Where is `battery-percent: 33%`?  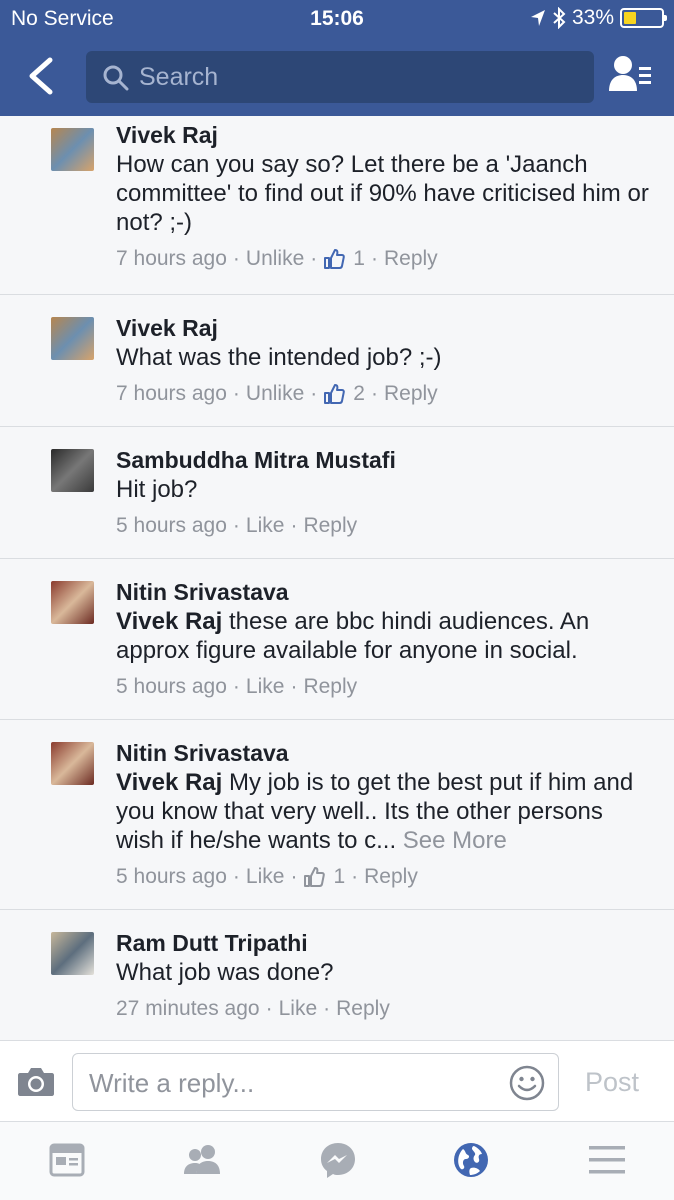 battery-percent: 33% is located at coordinates (592, 17).